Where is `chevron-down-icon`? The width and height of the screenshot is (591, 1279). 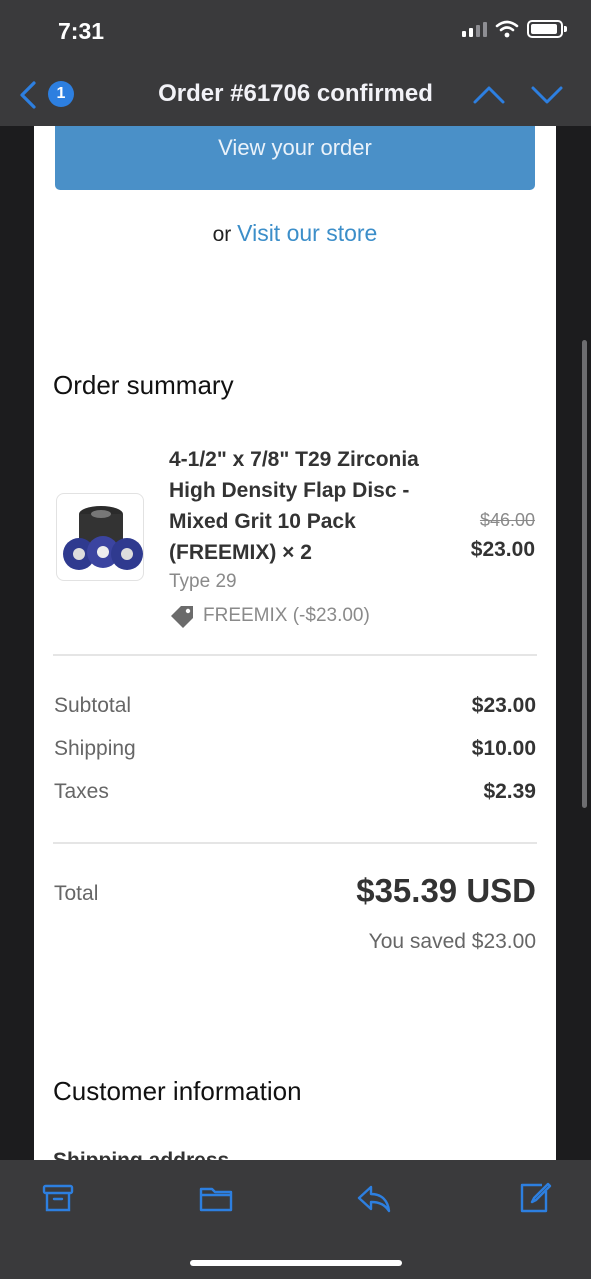 chevron-down-icon is located at coordinates (547, 95).